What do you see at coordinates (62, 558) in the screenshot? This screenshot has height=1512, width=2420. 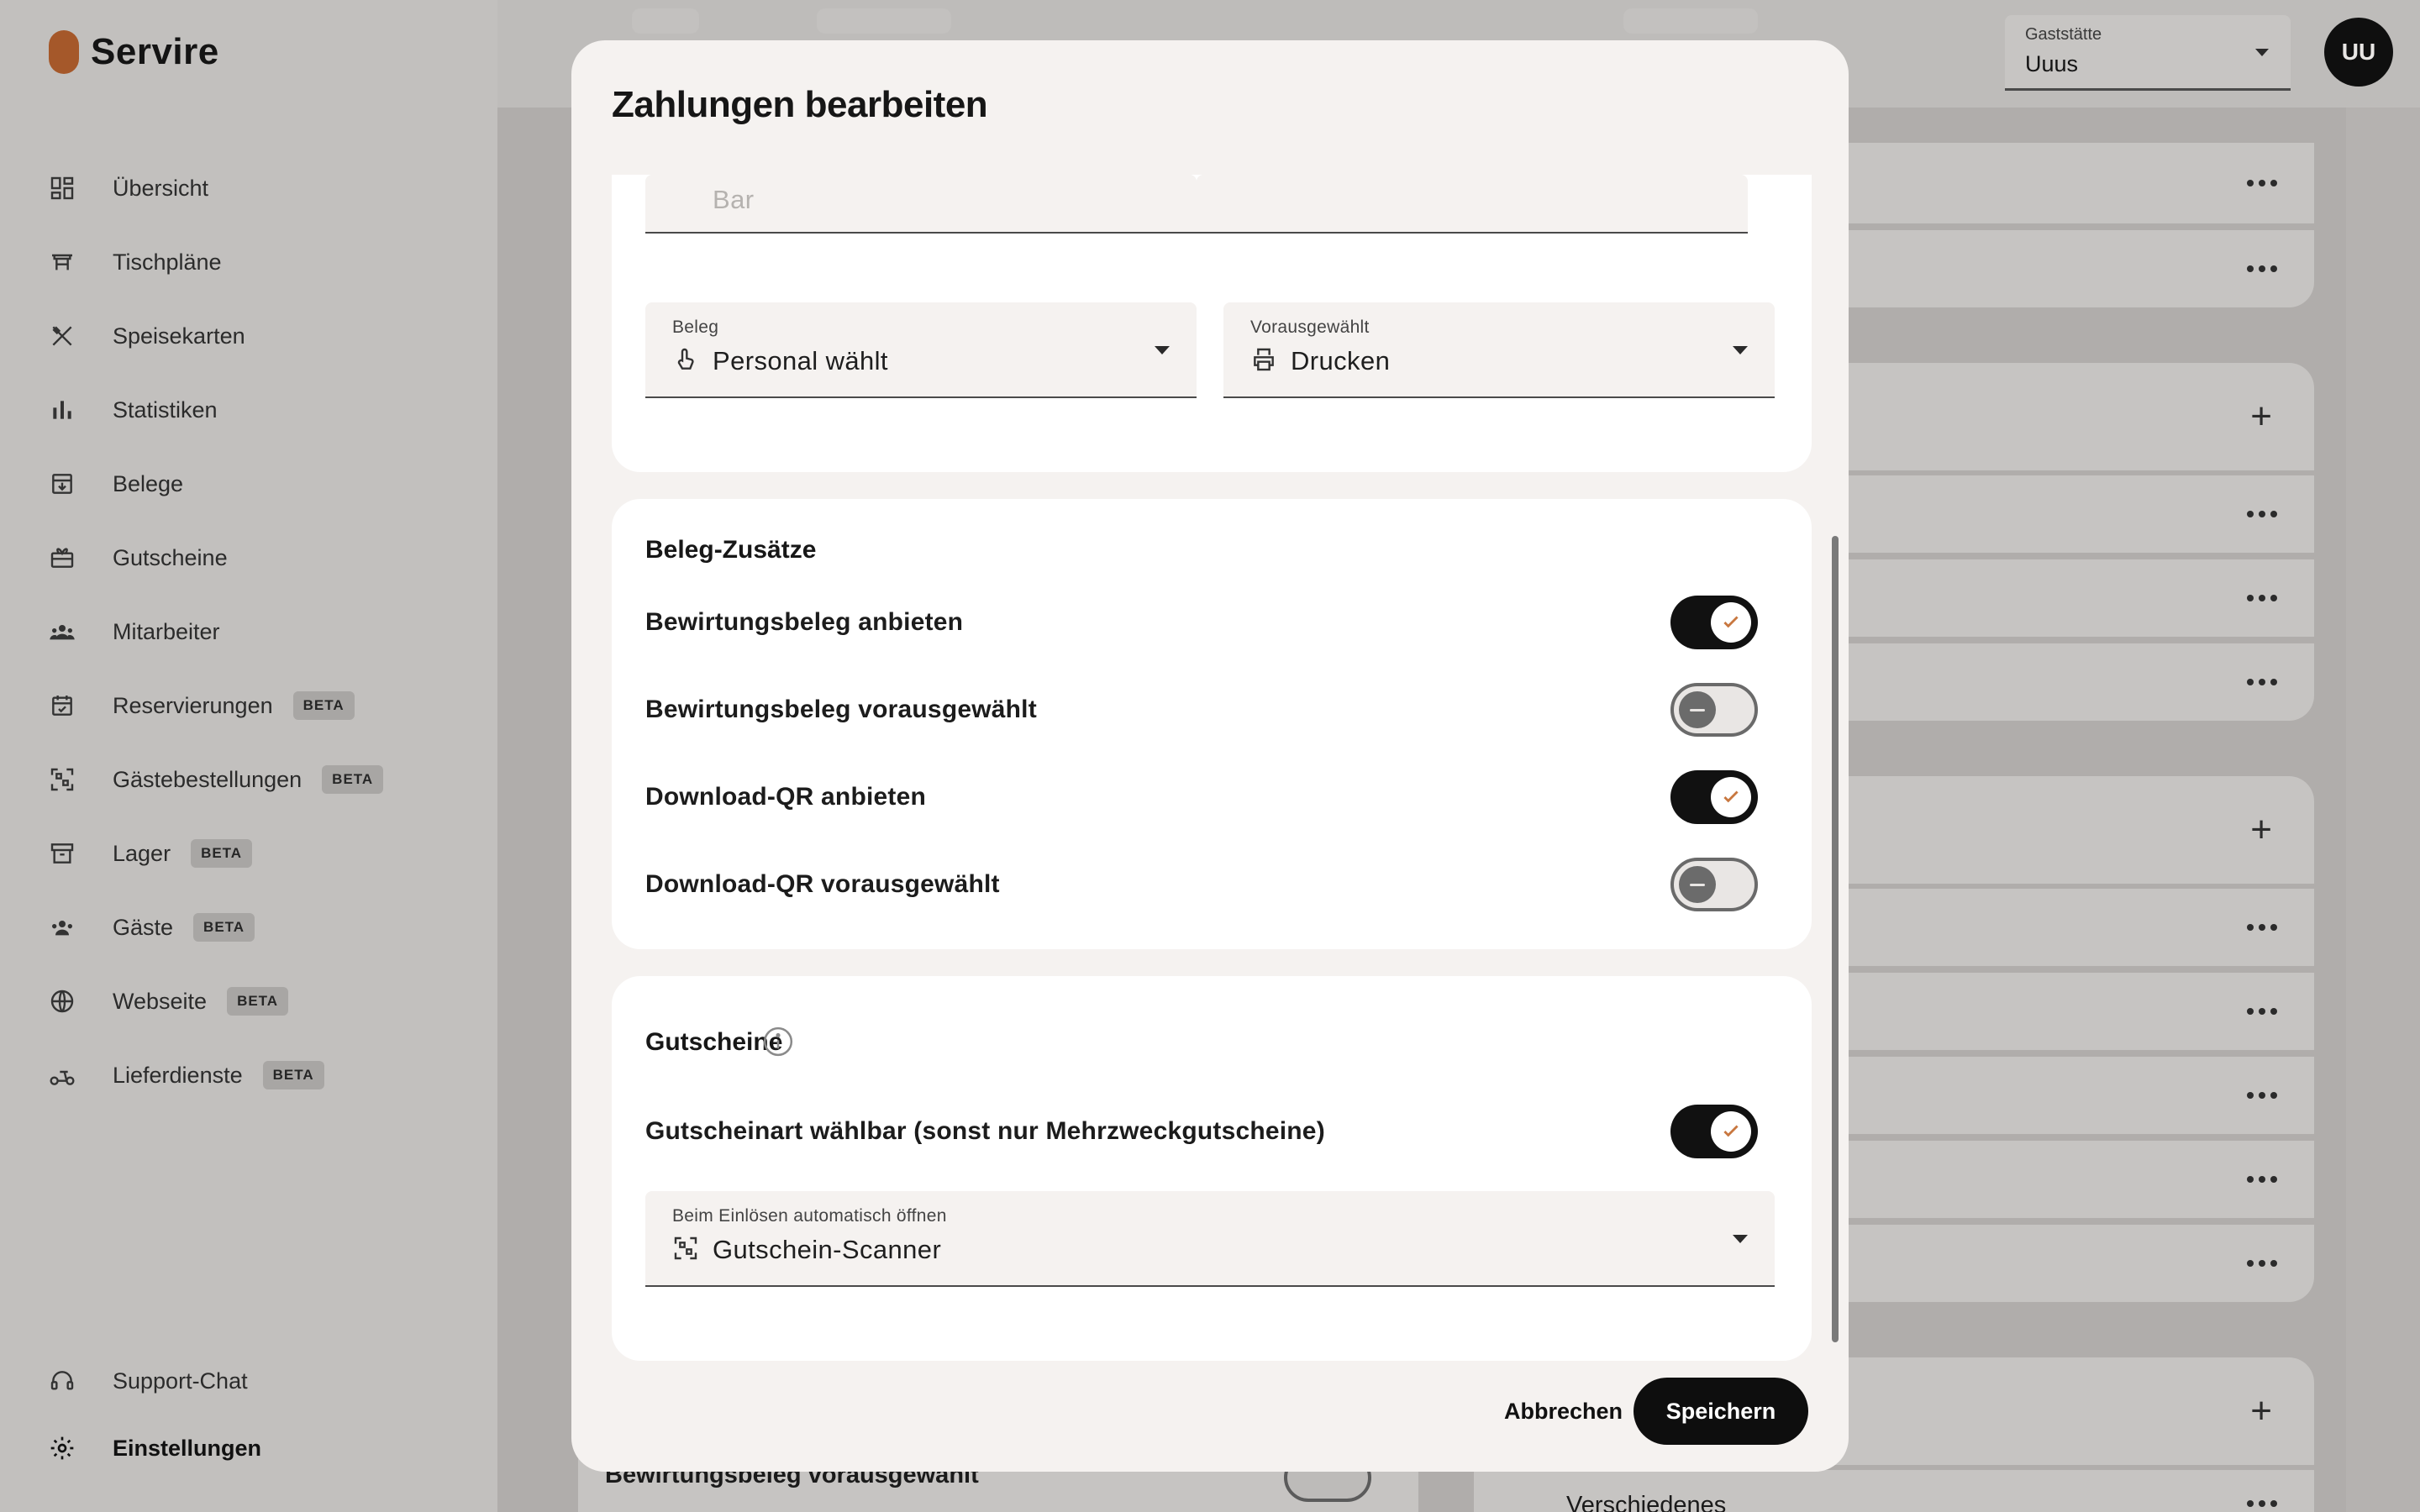 I see `gift-card-icon` at bounding box center [62, 558].